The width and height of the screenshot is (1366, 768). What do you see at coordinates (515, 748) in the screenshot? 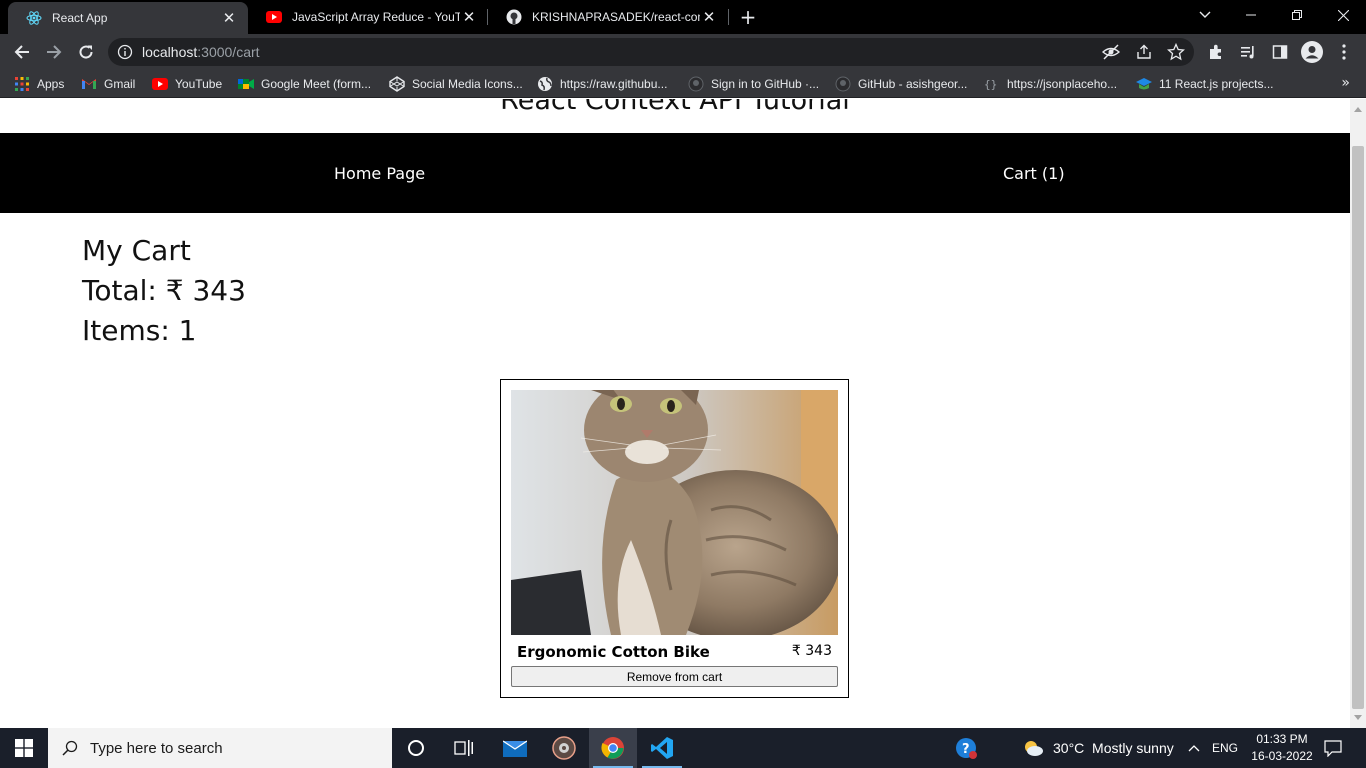
I see `mail-icon` at bounding box center [515, 748].